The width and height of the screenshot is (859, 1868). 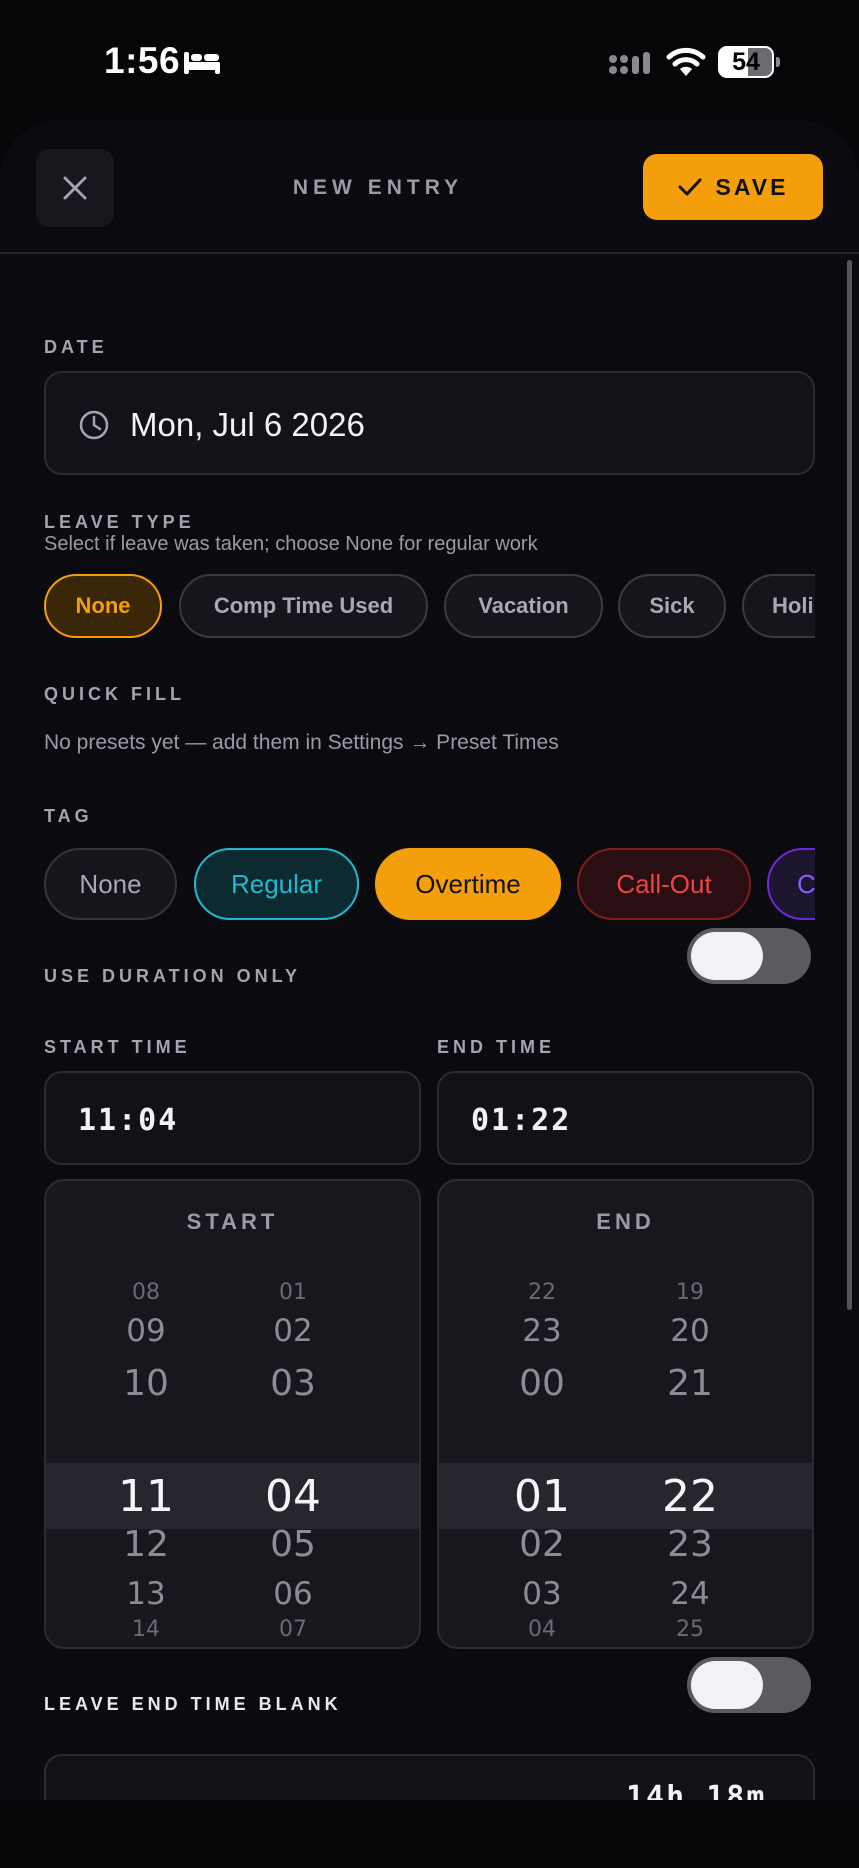 I want to click on wheel-item: 13, so click(x=146, y=1594).